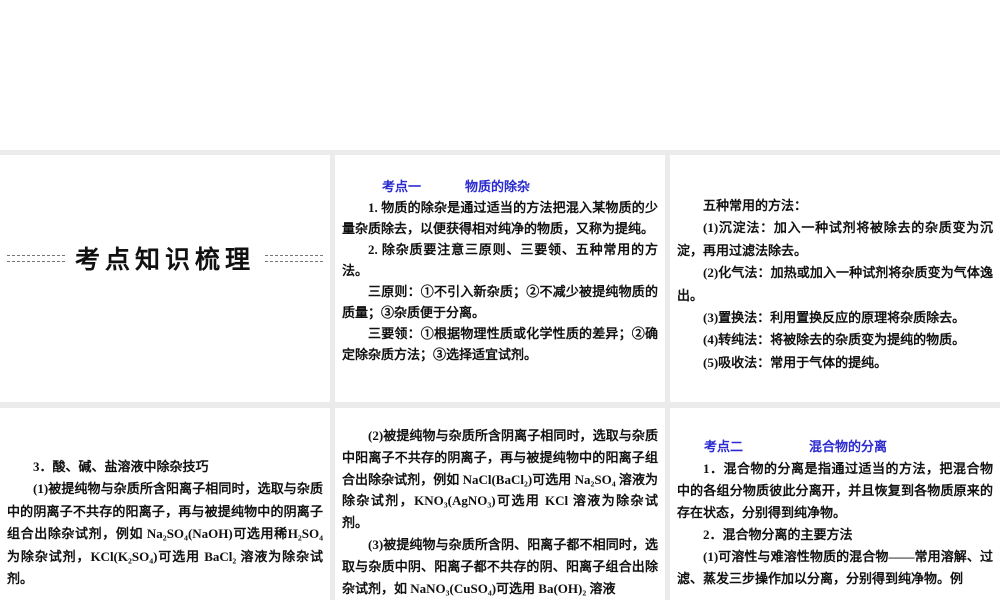  I want to click on section-title: 考点知识梳理, so click(165, 258).